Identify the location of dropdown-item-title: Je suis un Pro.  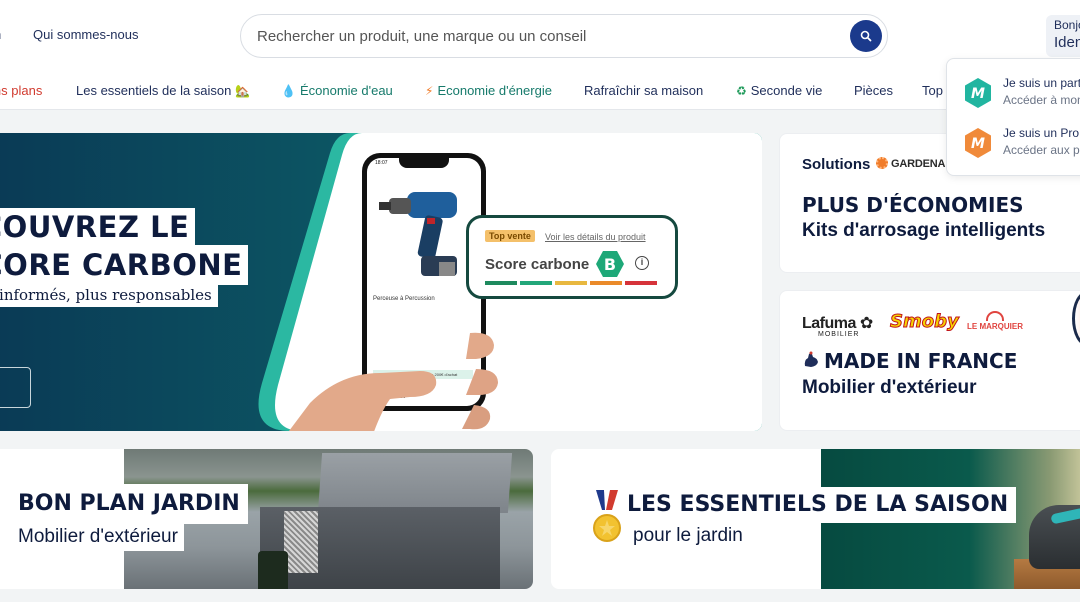
(1041, 133).